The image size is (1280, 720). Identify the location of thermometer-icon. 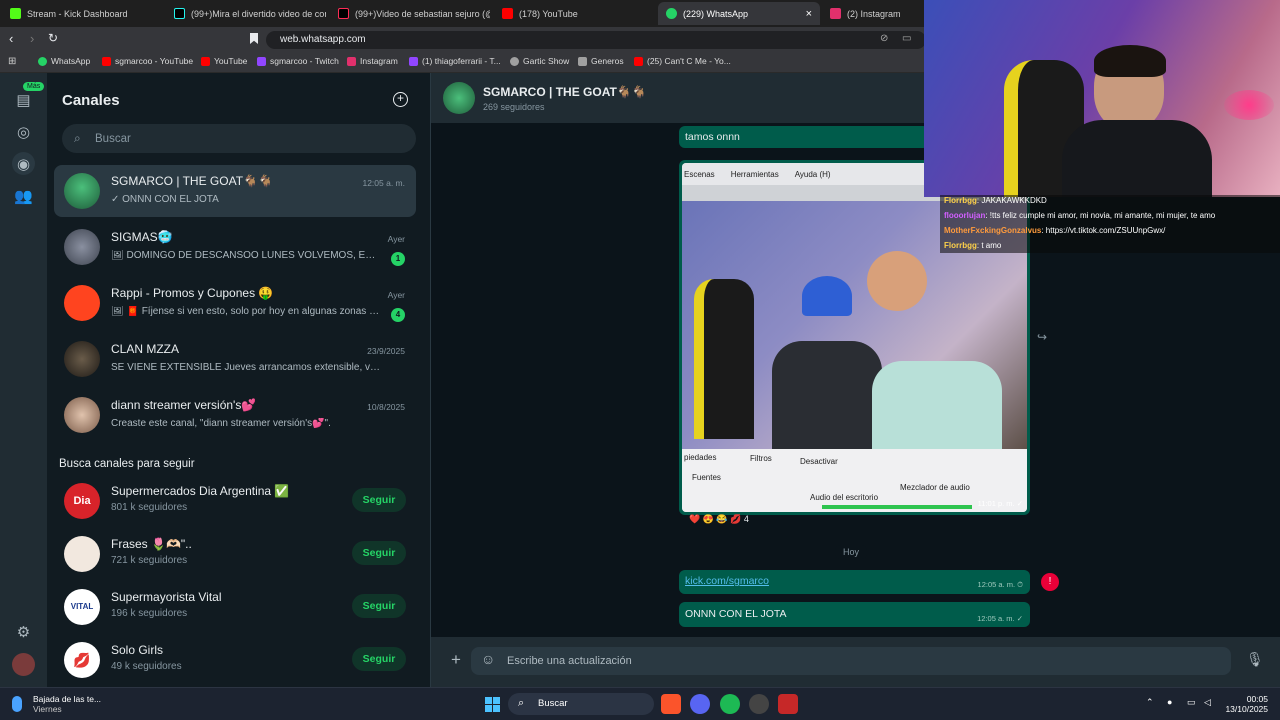
(17, 704).